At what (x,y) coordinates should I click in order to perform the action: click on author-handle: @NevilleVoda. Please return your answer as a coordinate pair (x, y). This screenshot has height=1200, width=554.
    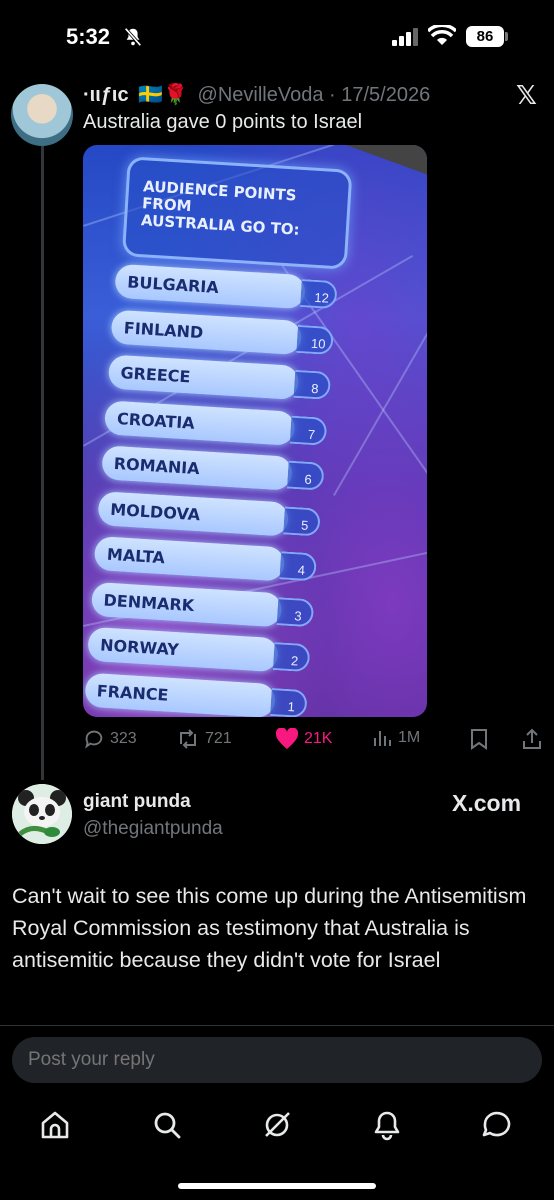
    Looking at the image, I should click on (261, 95).